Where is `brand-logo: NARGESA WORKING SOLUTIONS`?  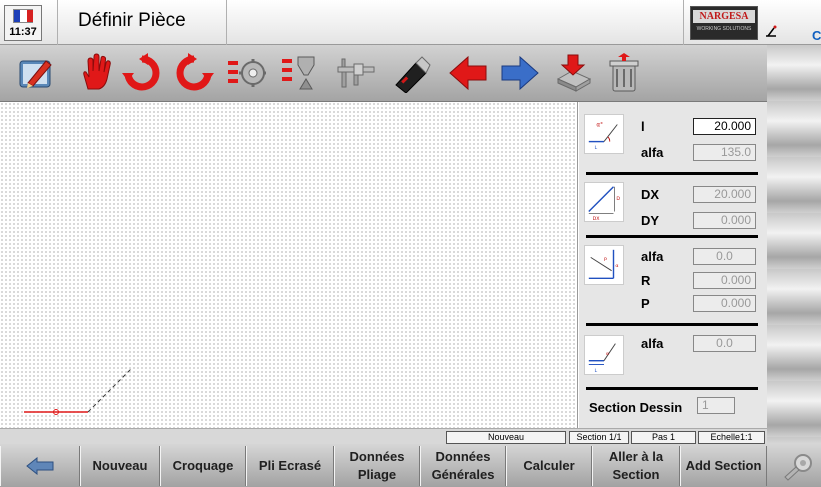 brand-logo: NARGESA WORKING SOLUTIONS is located at coordinates (724, 23).